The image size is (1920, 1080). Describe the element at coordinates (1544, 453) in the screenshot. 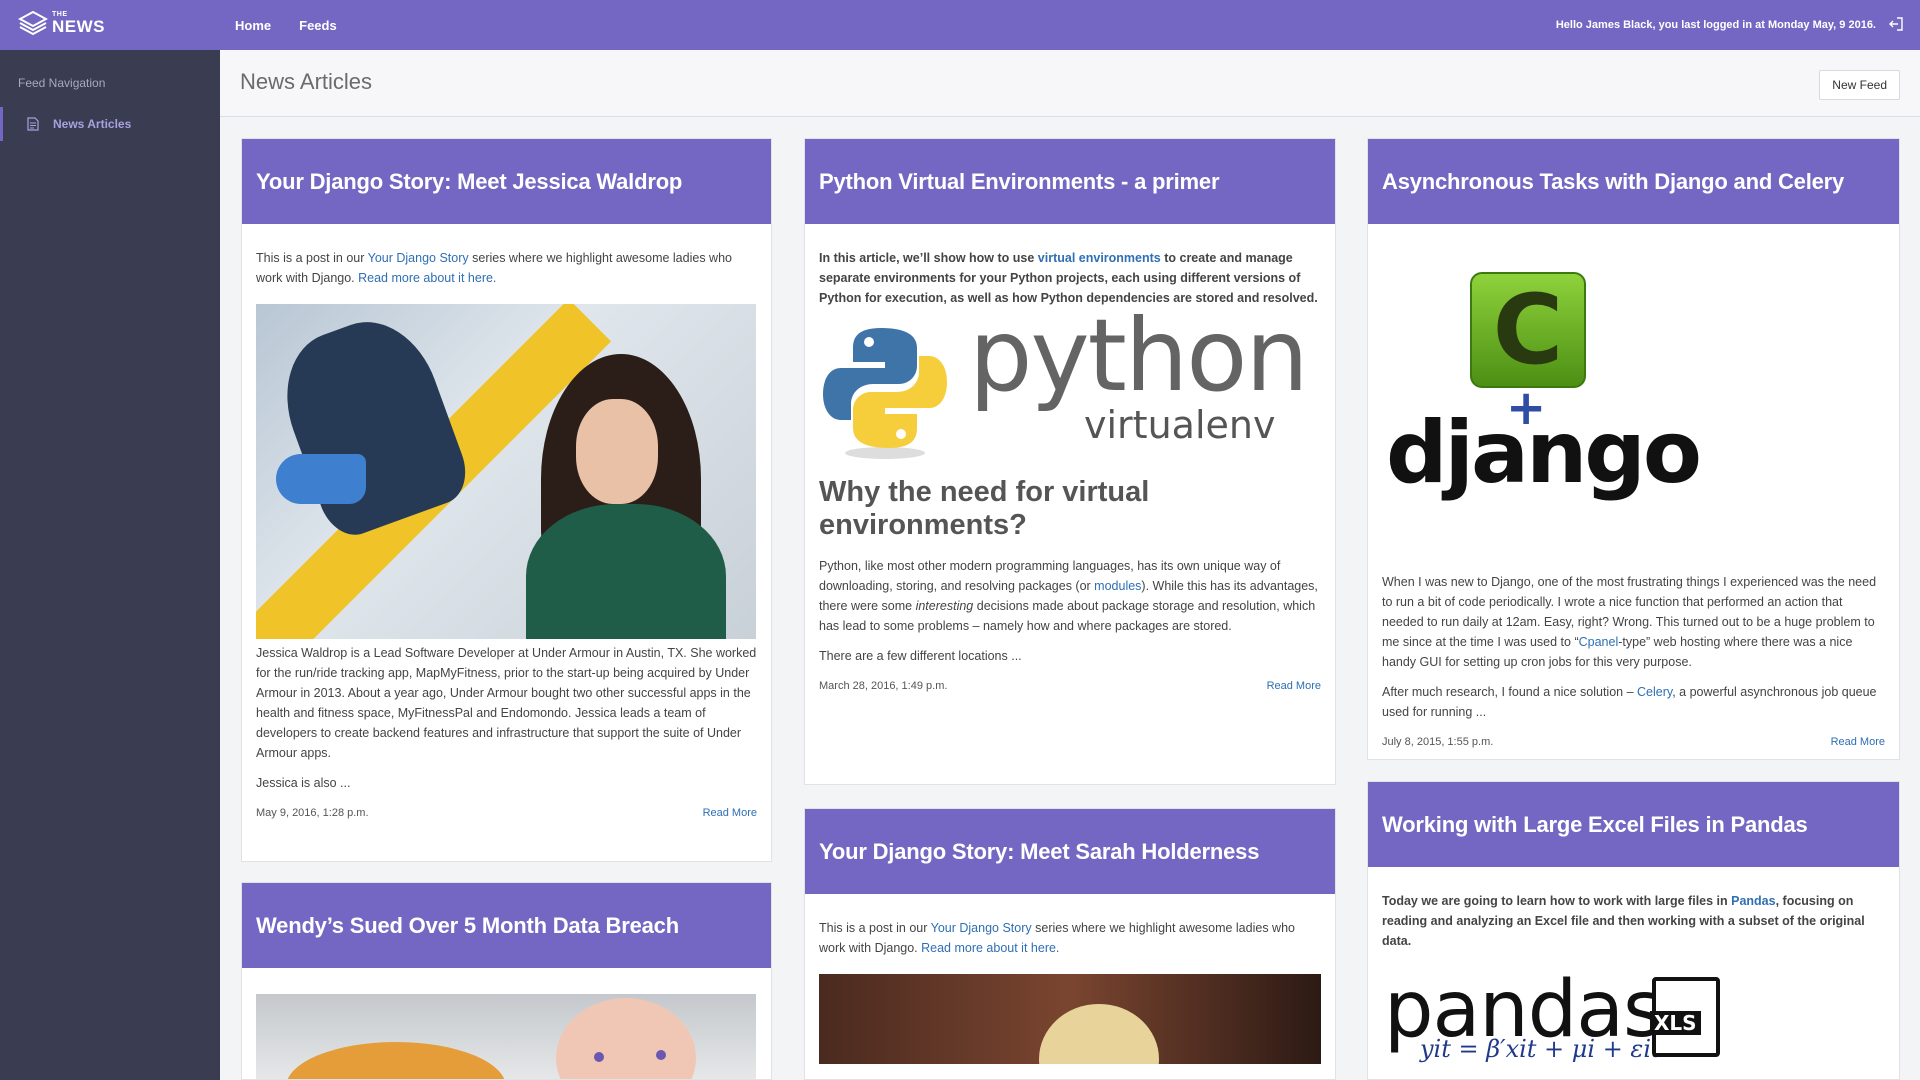

I see `django-wordmark: django` at that location.